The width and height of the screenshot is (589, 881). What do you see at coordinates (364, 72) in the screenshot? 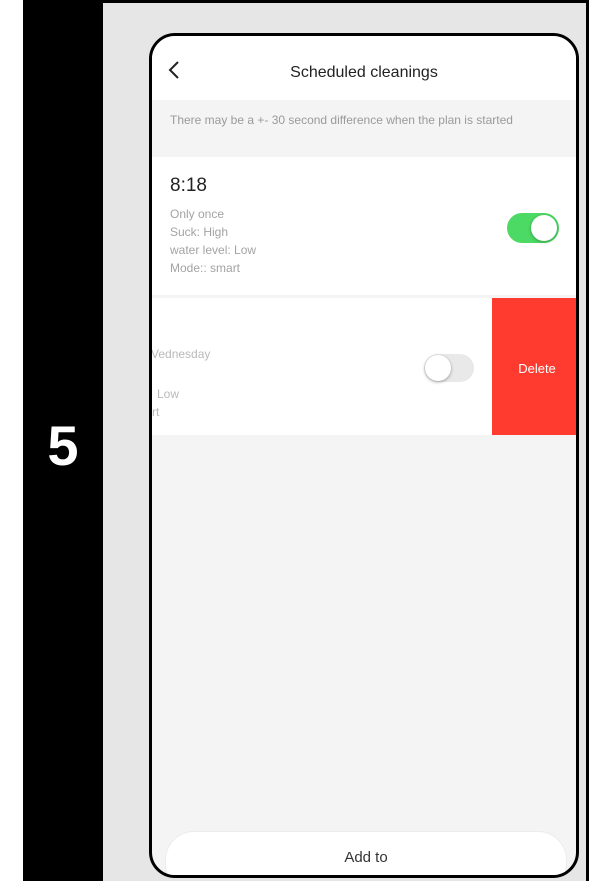
I see `page-title: Scheduled cleanings` at bounding box center [364, 72].